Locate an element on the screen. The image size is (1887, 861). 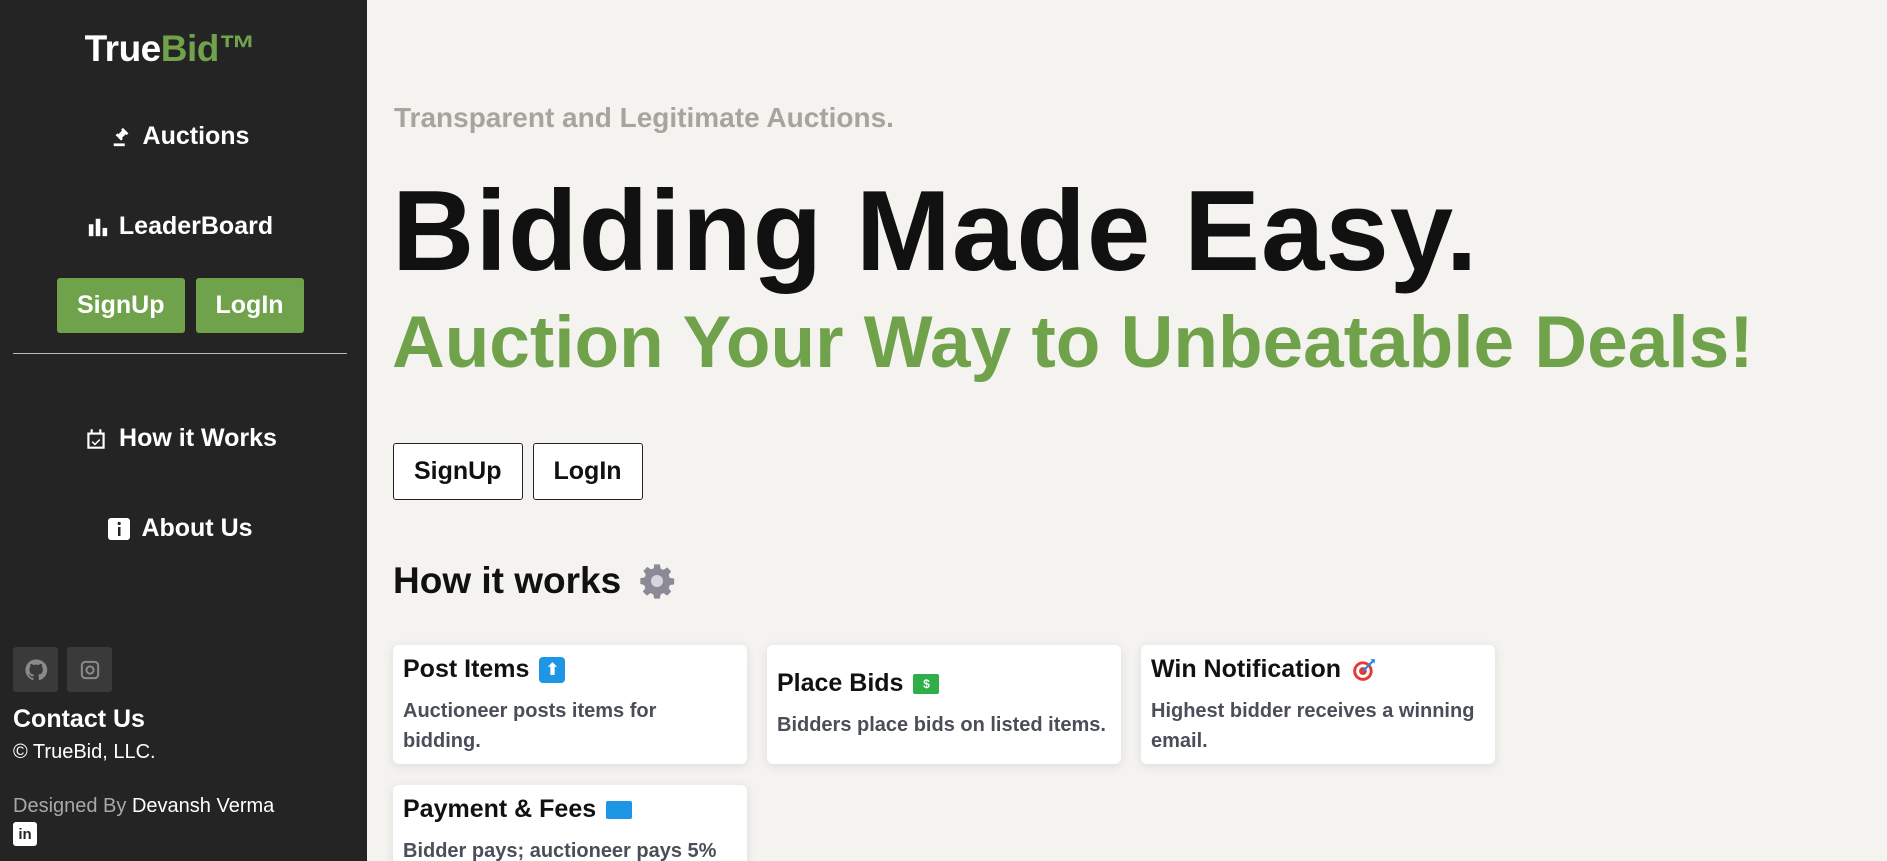
card-payment-fees-desc: Bidder pays; auctioneer pays 5% is located at coordinates (560, 850).